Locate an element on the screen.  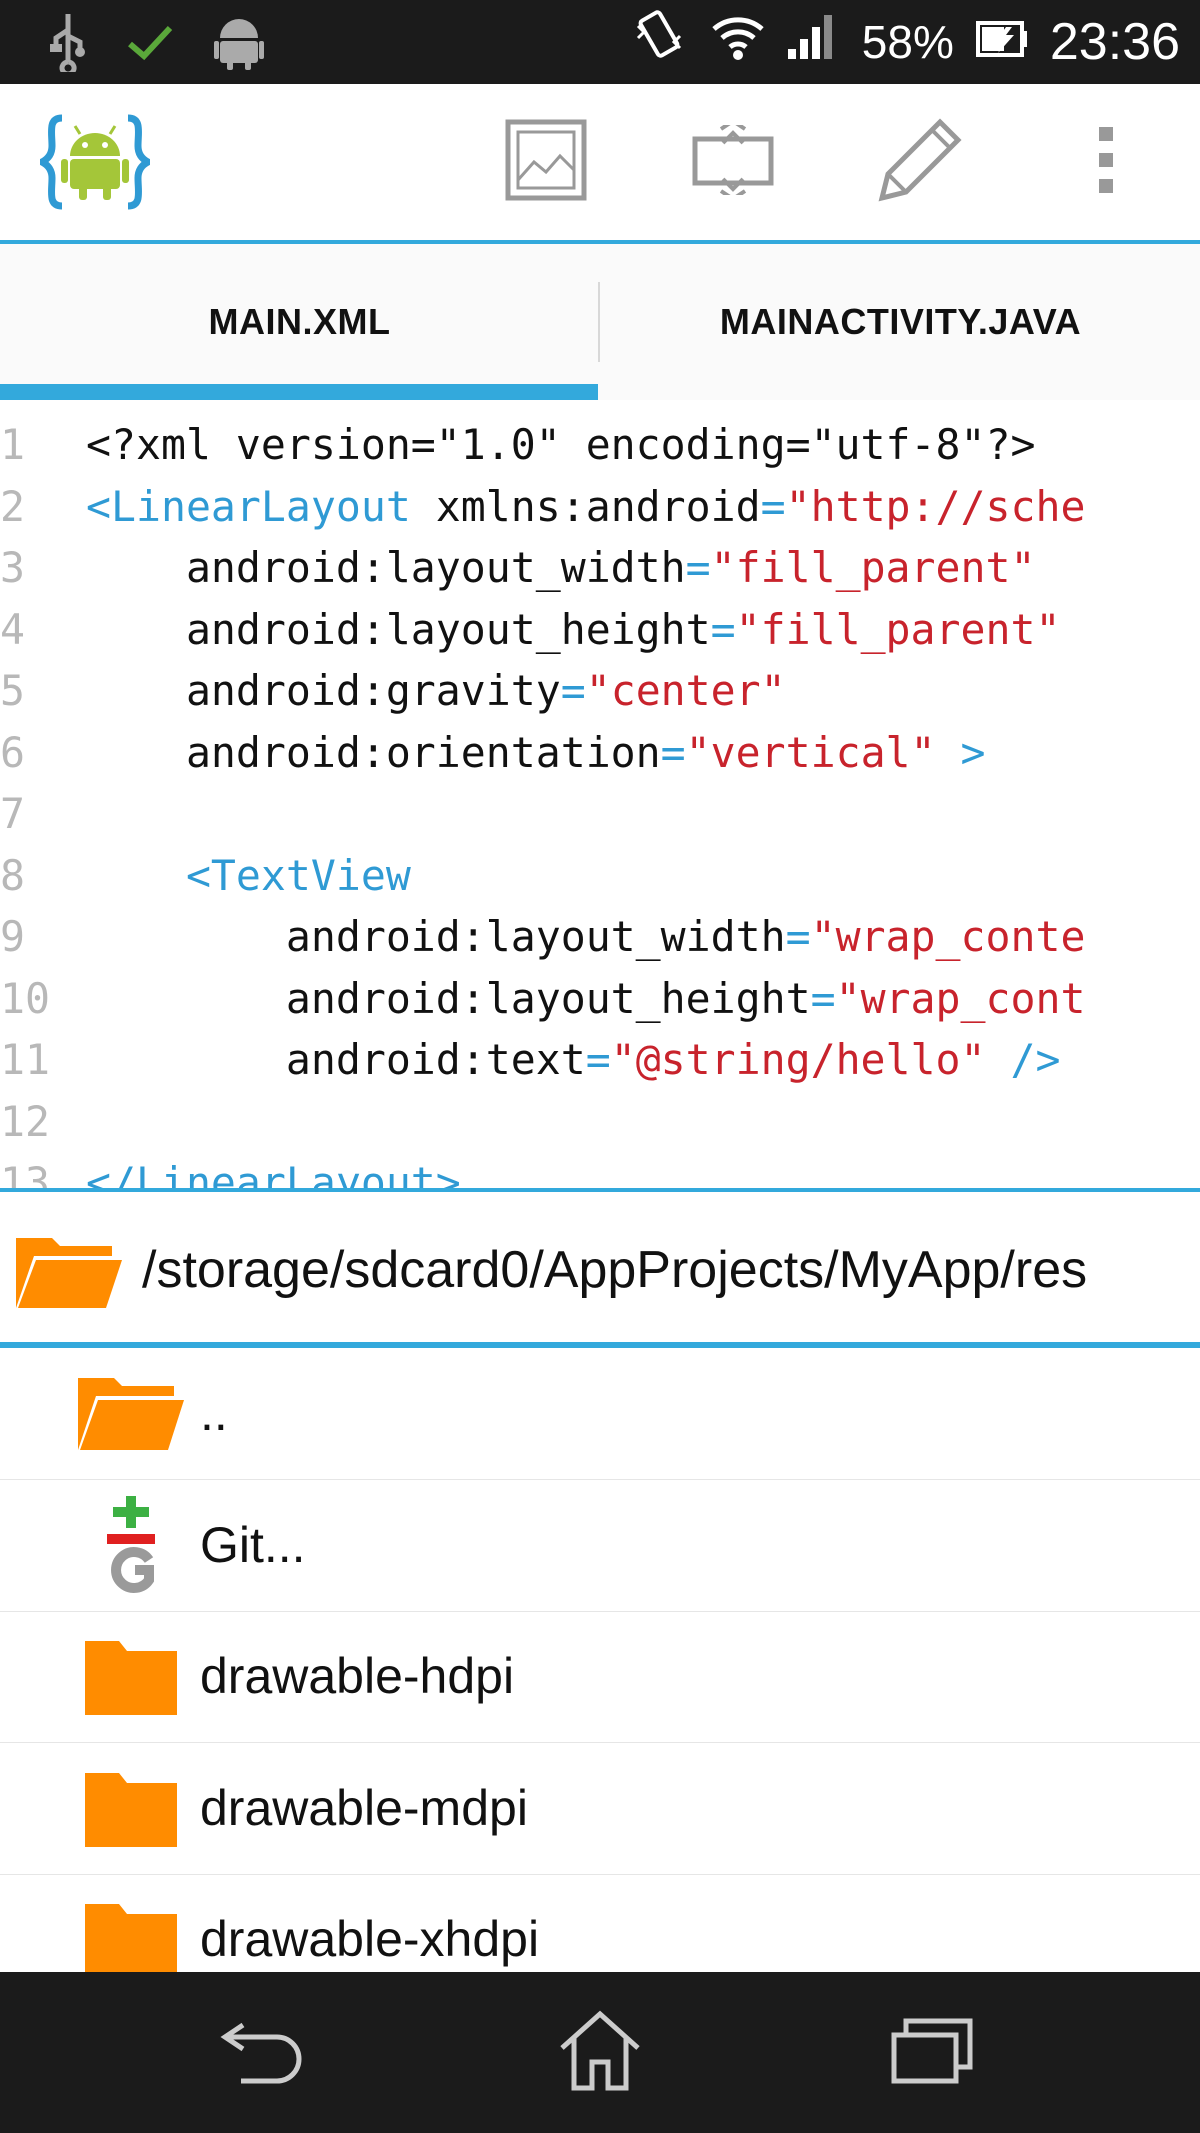
path-bar: /storage/sdcard0/AppProjects/MyApp/res is located at coordinates (600, 1270).